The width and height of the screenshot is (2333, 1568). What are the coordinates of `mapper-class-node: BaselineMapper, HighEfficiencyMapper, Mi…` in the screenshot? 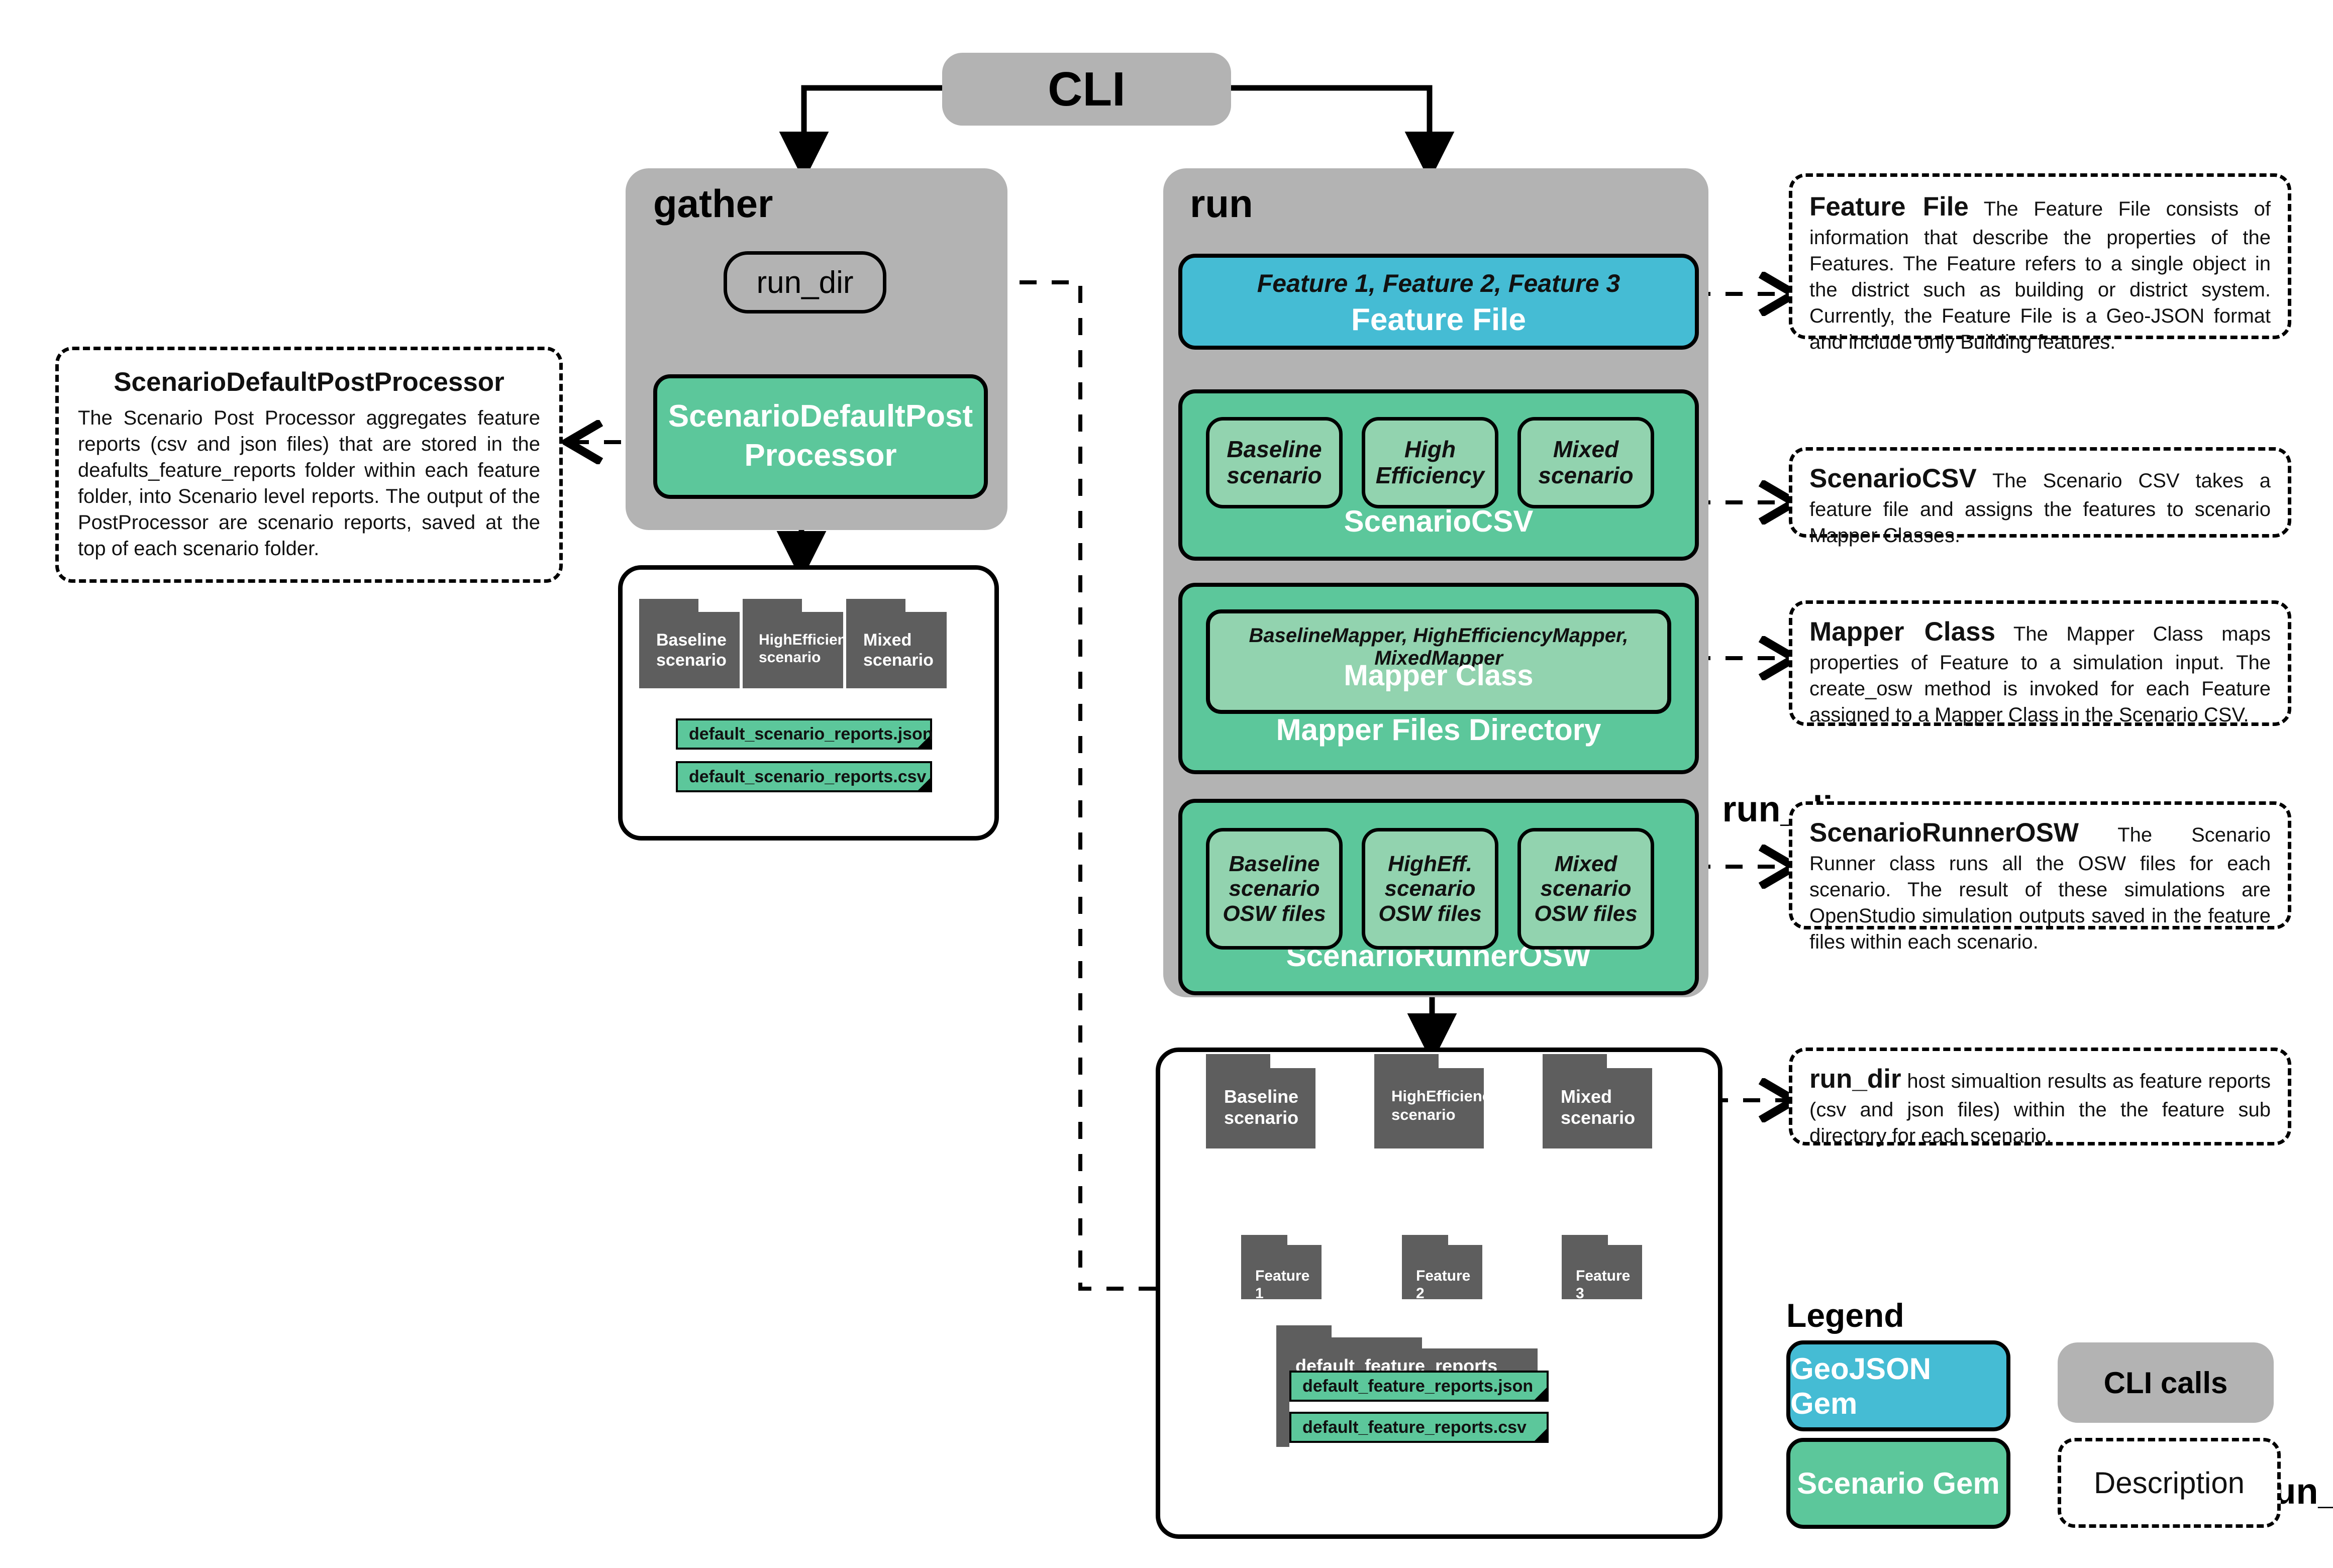 It's located at (1438, 661).